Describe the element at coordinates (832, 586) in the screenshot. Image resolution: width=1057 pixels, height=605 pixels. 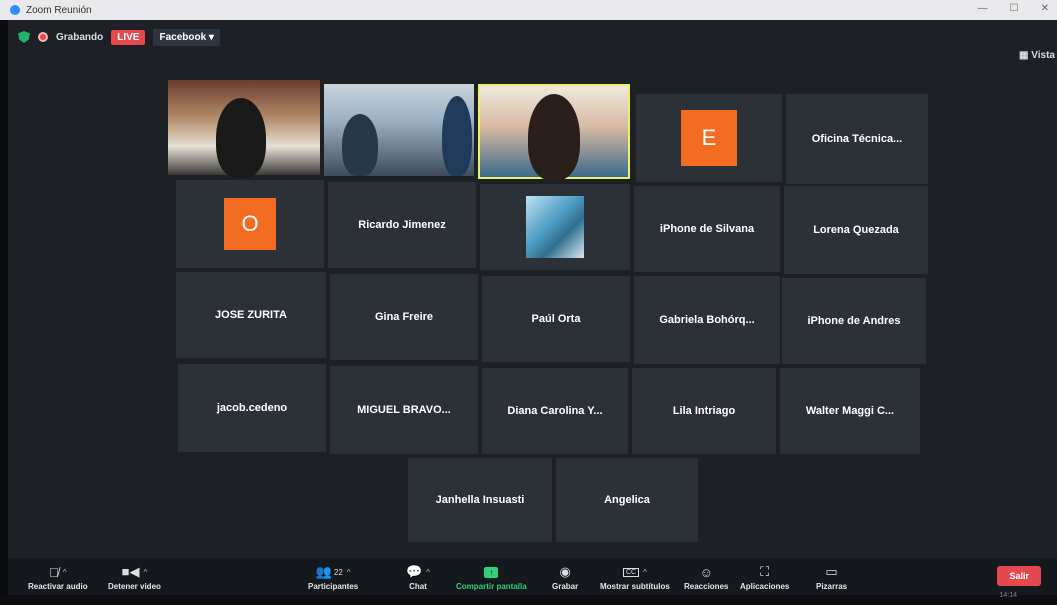
I see `whiteboards-label: Pizarras` at that location.